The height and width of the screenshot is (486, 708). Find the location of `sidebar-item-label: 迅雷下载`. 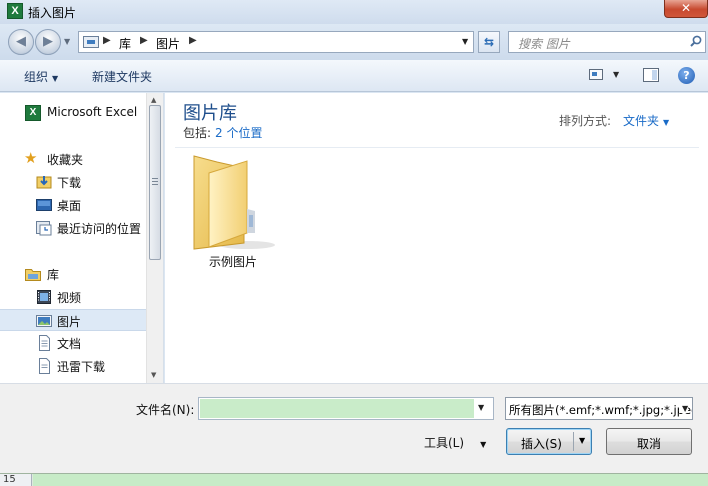

sidebar-item-label: 迅雷下载 is located at coordinates (81, 367).